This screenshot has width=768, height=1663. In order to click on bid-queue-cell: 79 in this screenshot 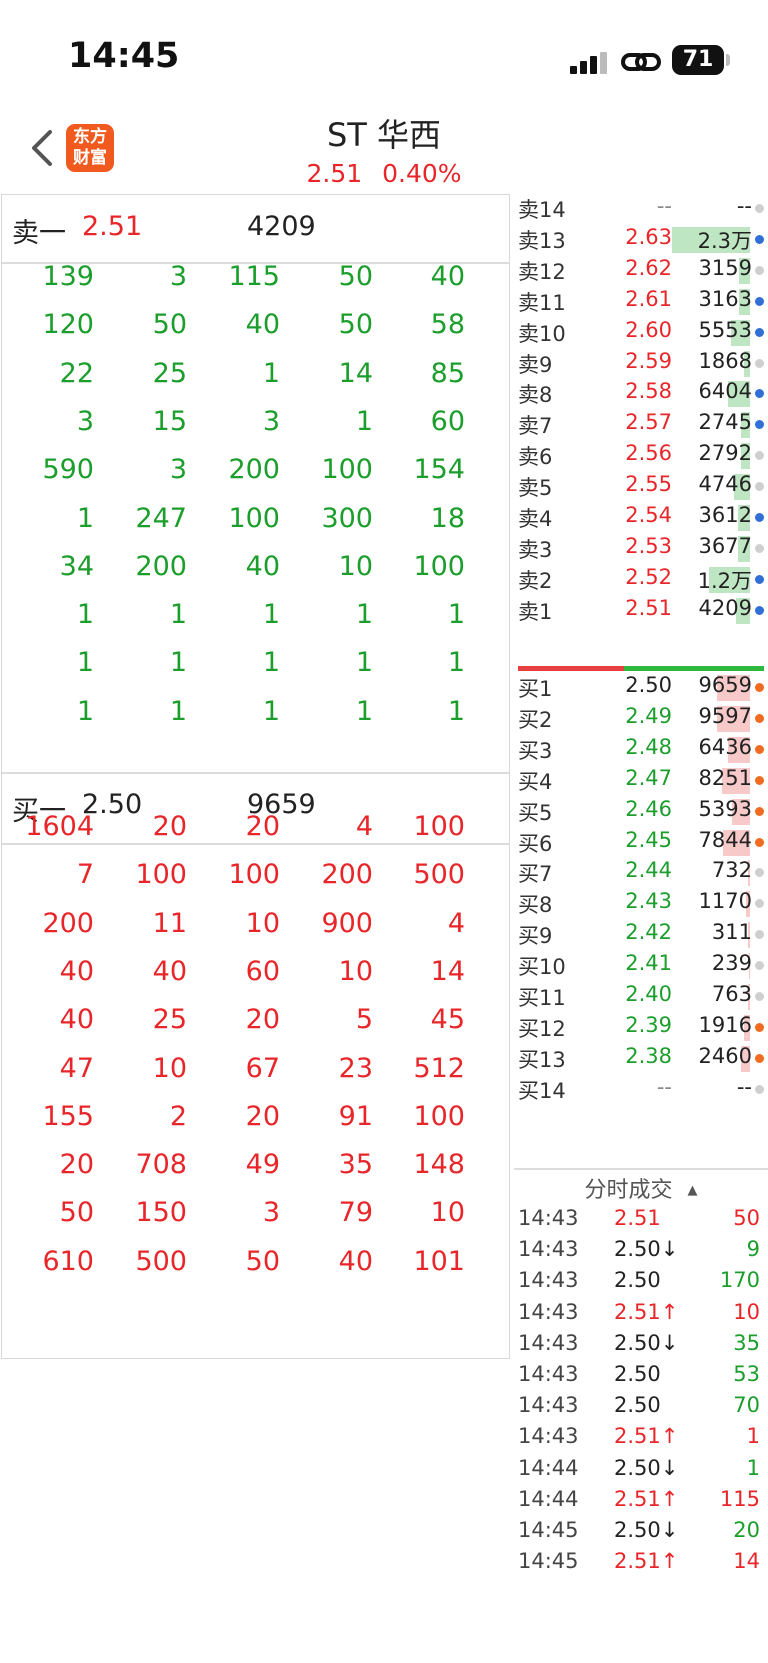, I will do `click(355, 1213)`.